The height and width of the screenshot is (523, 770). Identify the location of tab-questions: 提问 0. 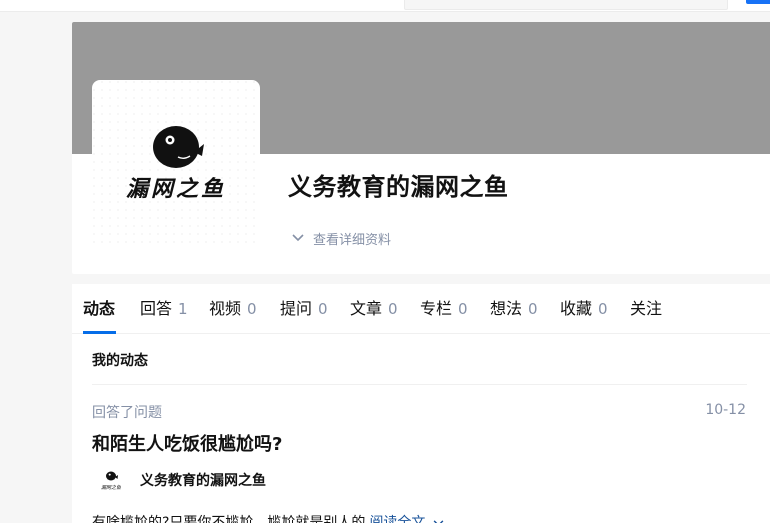
(304, 309).